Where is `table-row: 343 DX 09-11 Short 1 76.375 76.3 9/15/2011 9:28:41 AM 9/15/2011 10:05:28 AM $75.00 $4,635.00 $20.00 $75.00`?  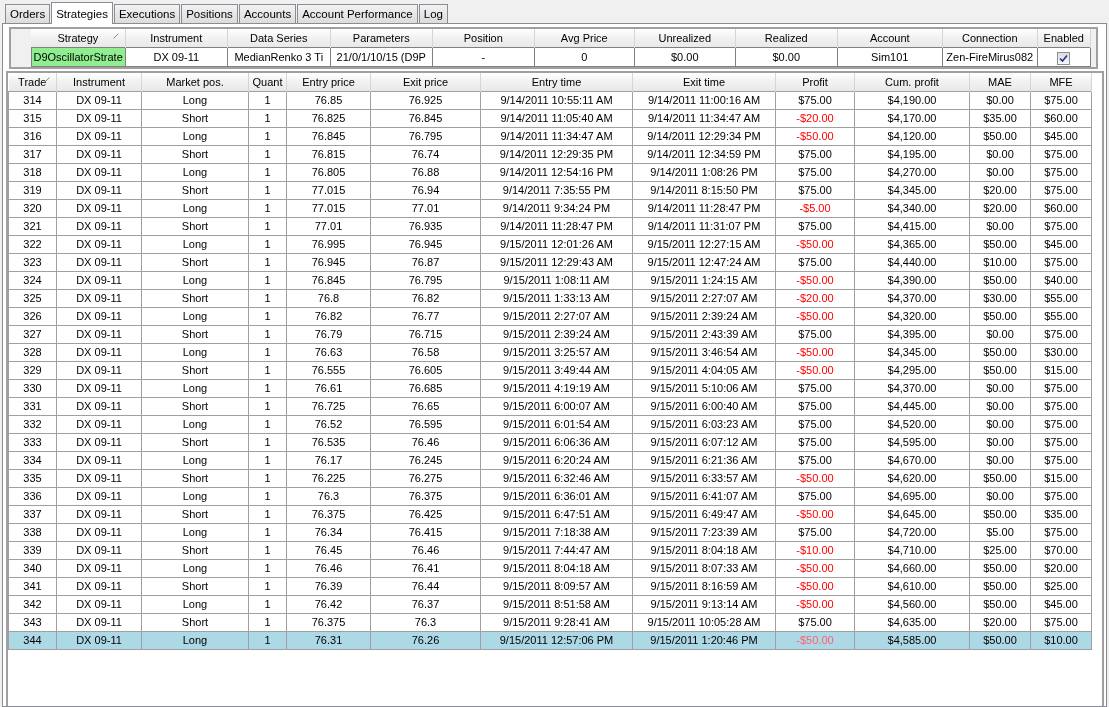 table-row: 343 DX 09-11 Short 1 76.375 76.3 9/15/2011 9:28:41 AM 9/15/2011 10:05:28 AM $75.00 $4,635.00 $20.00 $75.00 is located at coordinates (550, 622).